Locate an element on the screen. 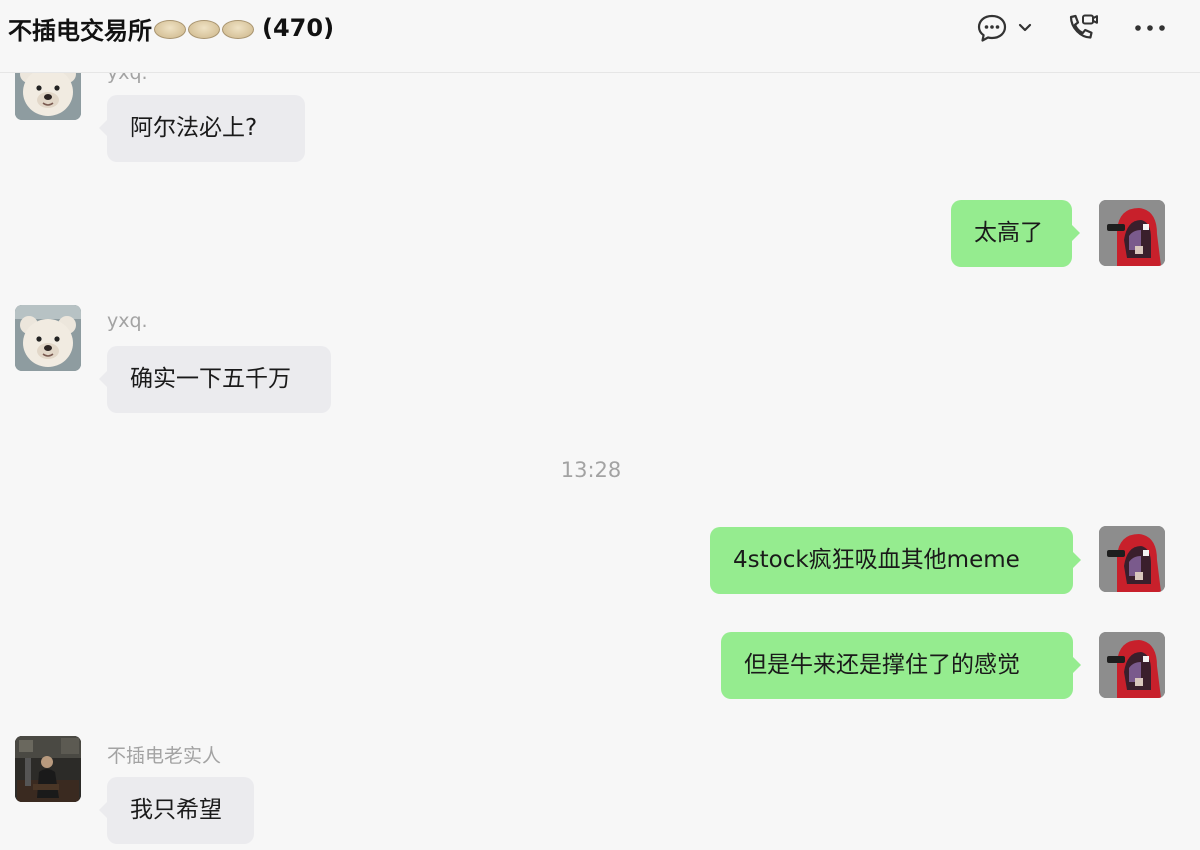  more-icon is located at coordinates (1150, 28).